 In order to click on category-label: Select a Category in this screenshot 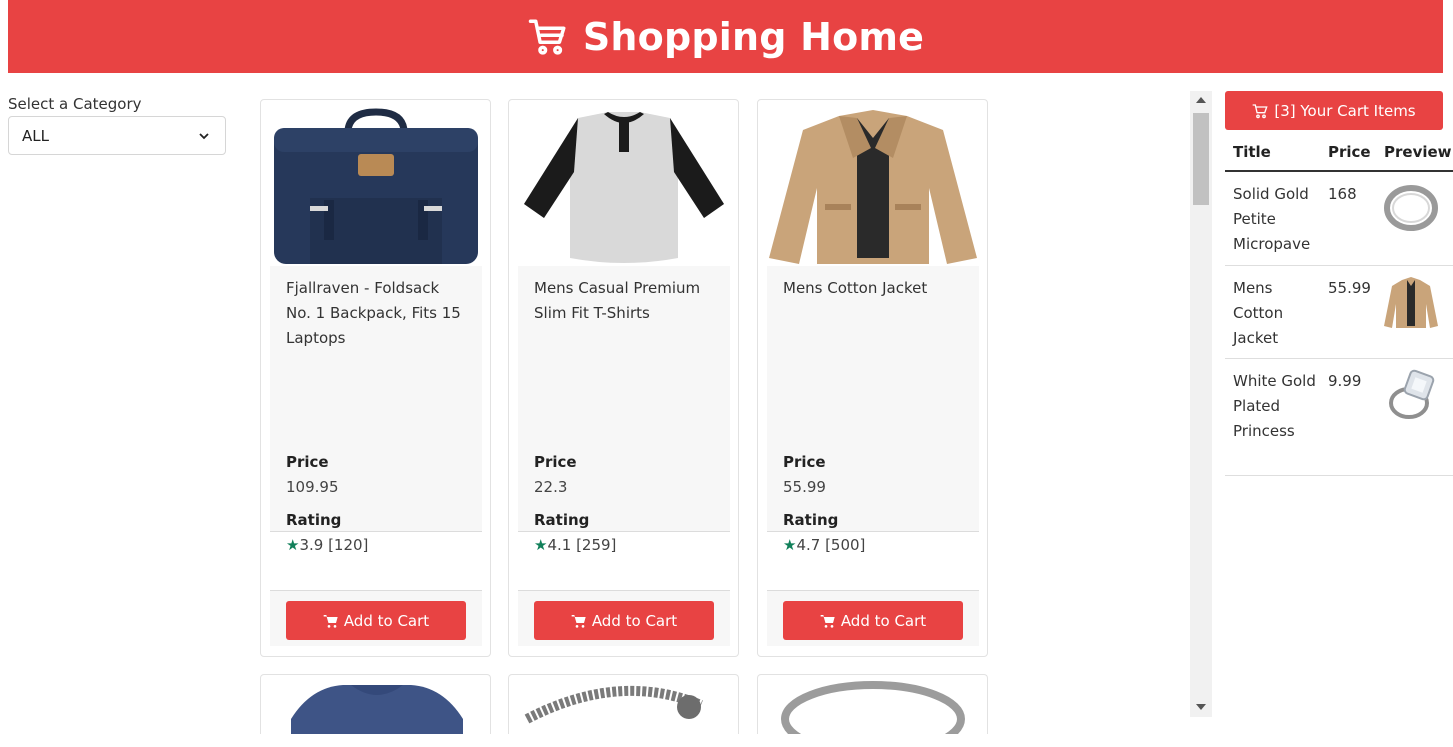, I will do `click(75, 104)`.